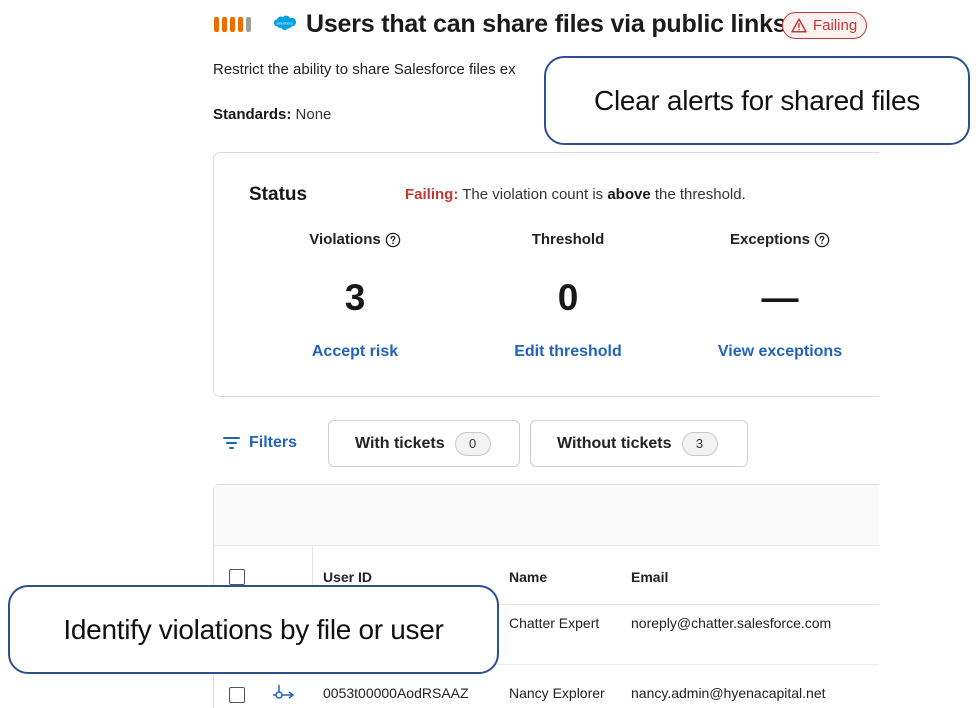  Describe the element at coordinates (728, 693) in the screenshot. I see `row-email: nancy.admin@hyenacapital.net` at that location.